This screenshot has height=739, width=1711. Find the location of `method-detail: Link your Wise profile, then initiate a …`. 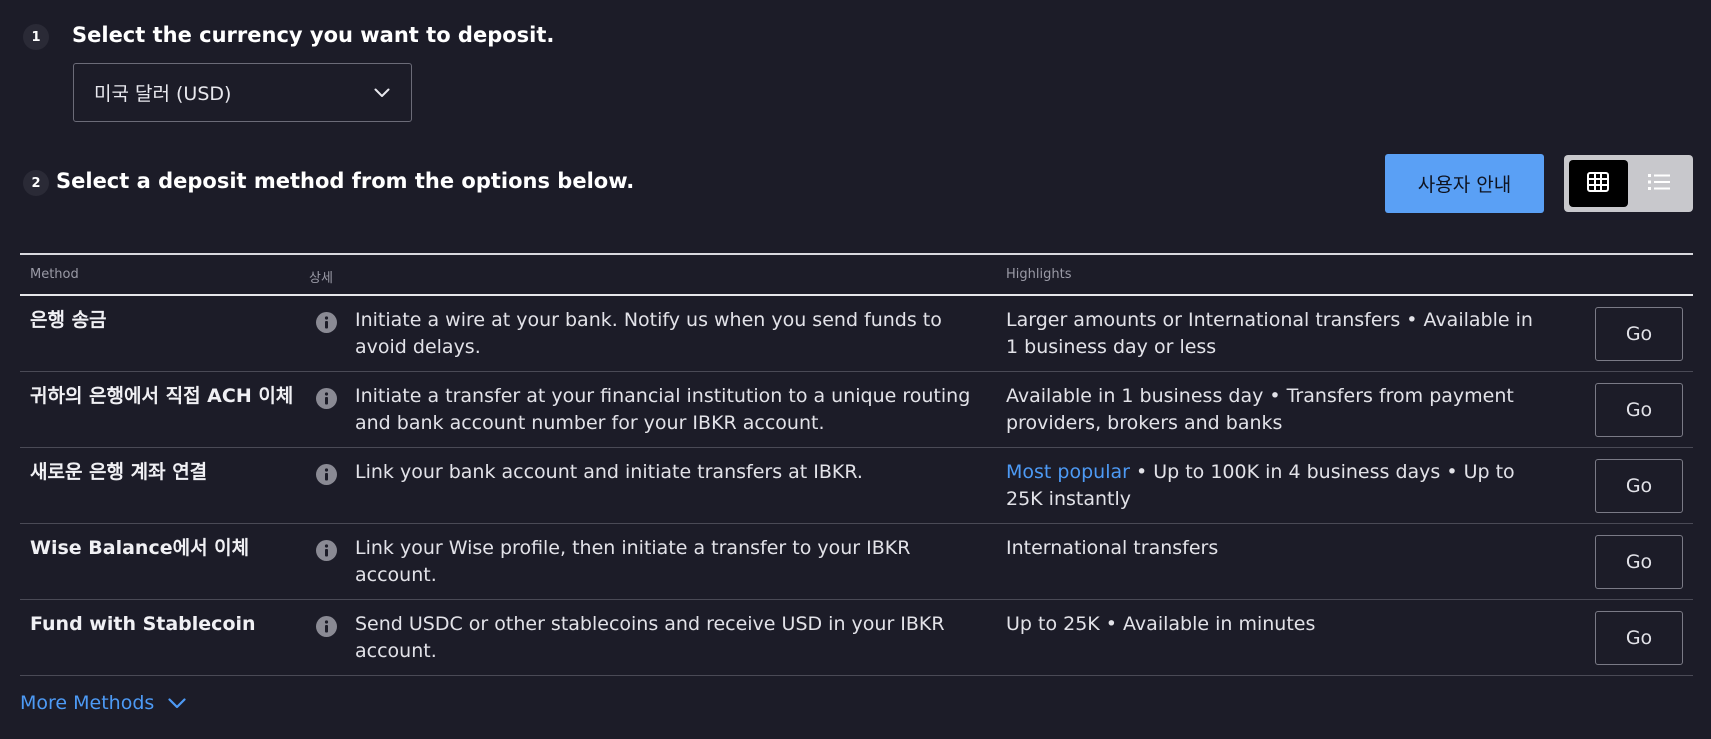

method-detail: Link your Wise profile, then initiate a … is located at coordinates (633, 561).